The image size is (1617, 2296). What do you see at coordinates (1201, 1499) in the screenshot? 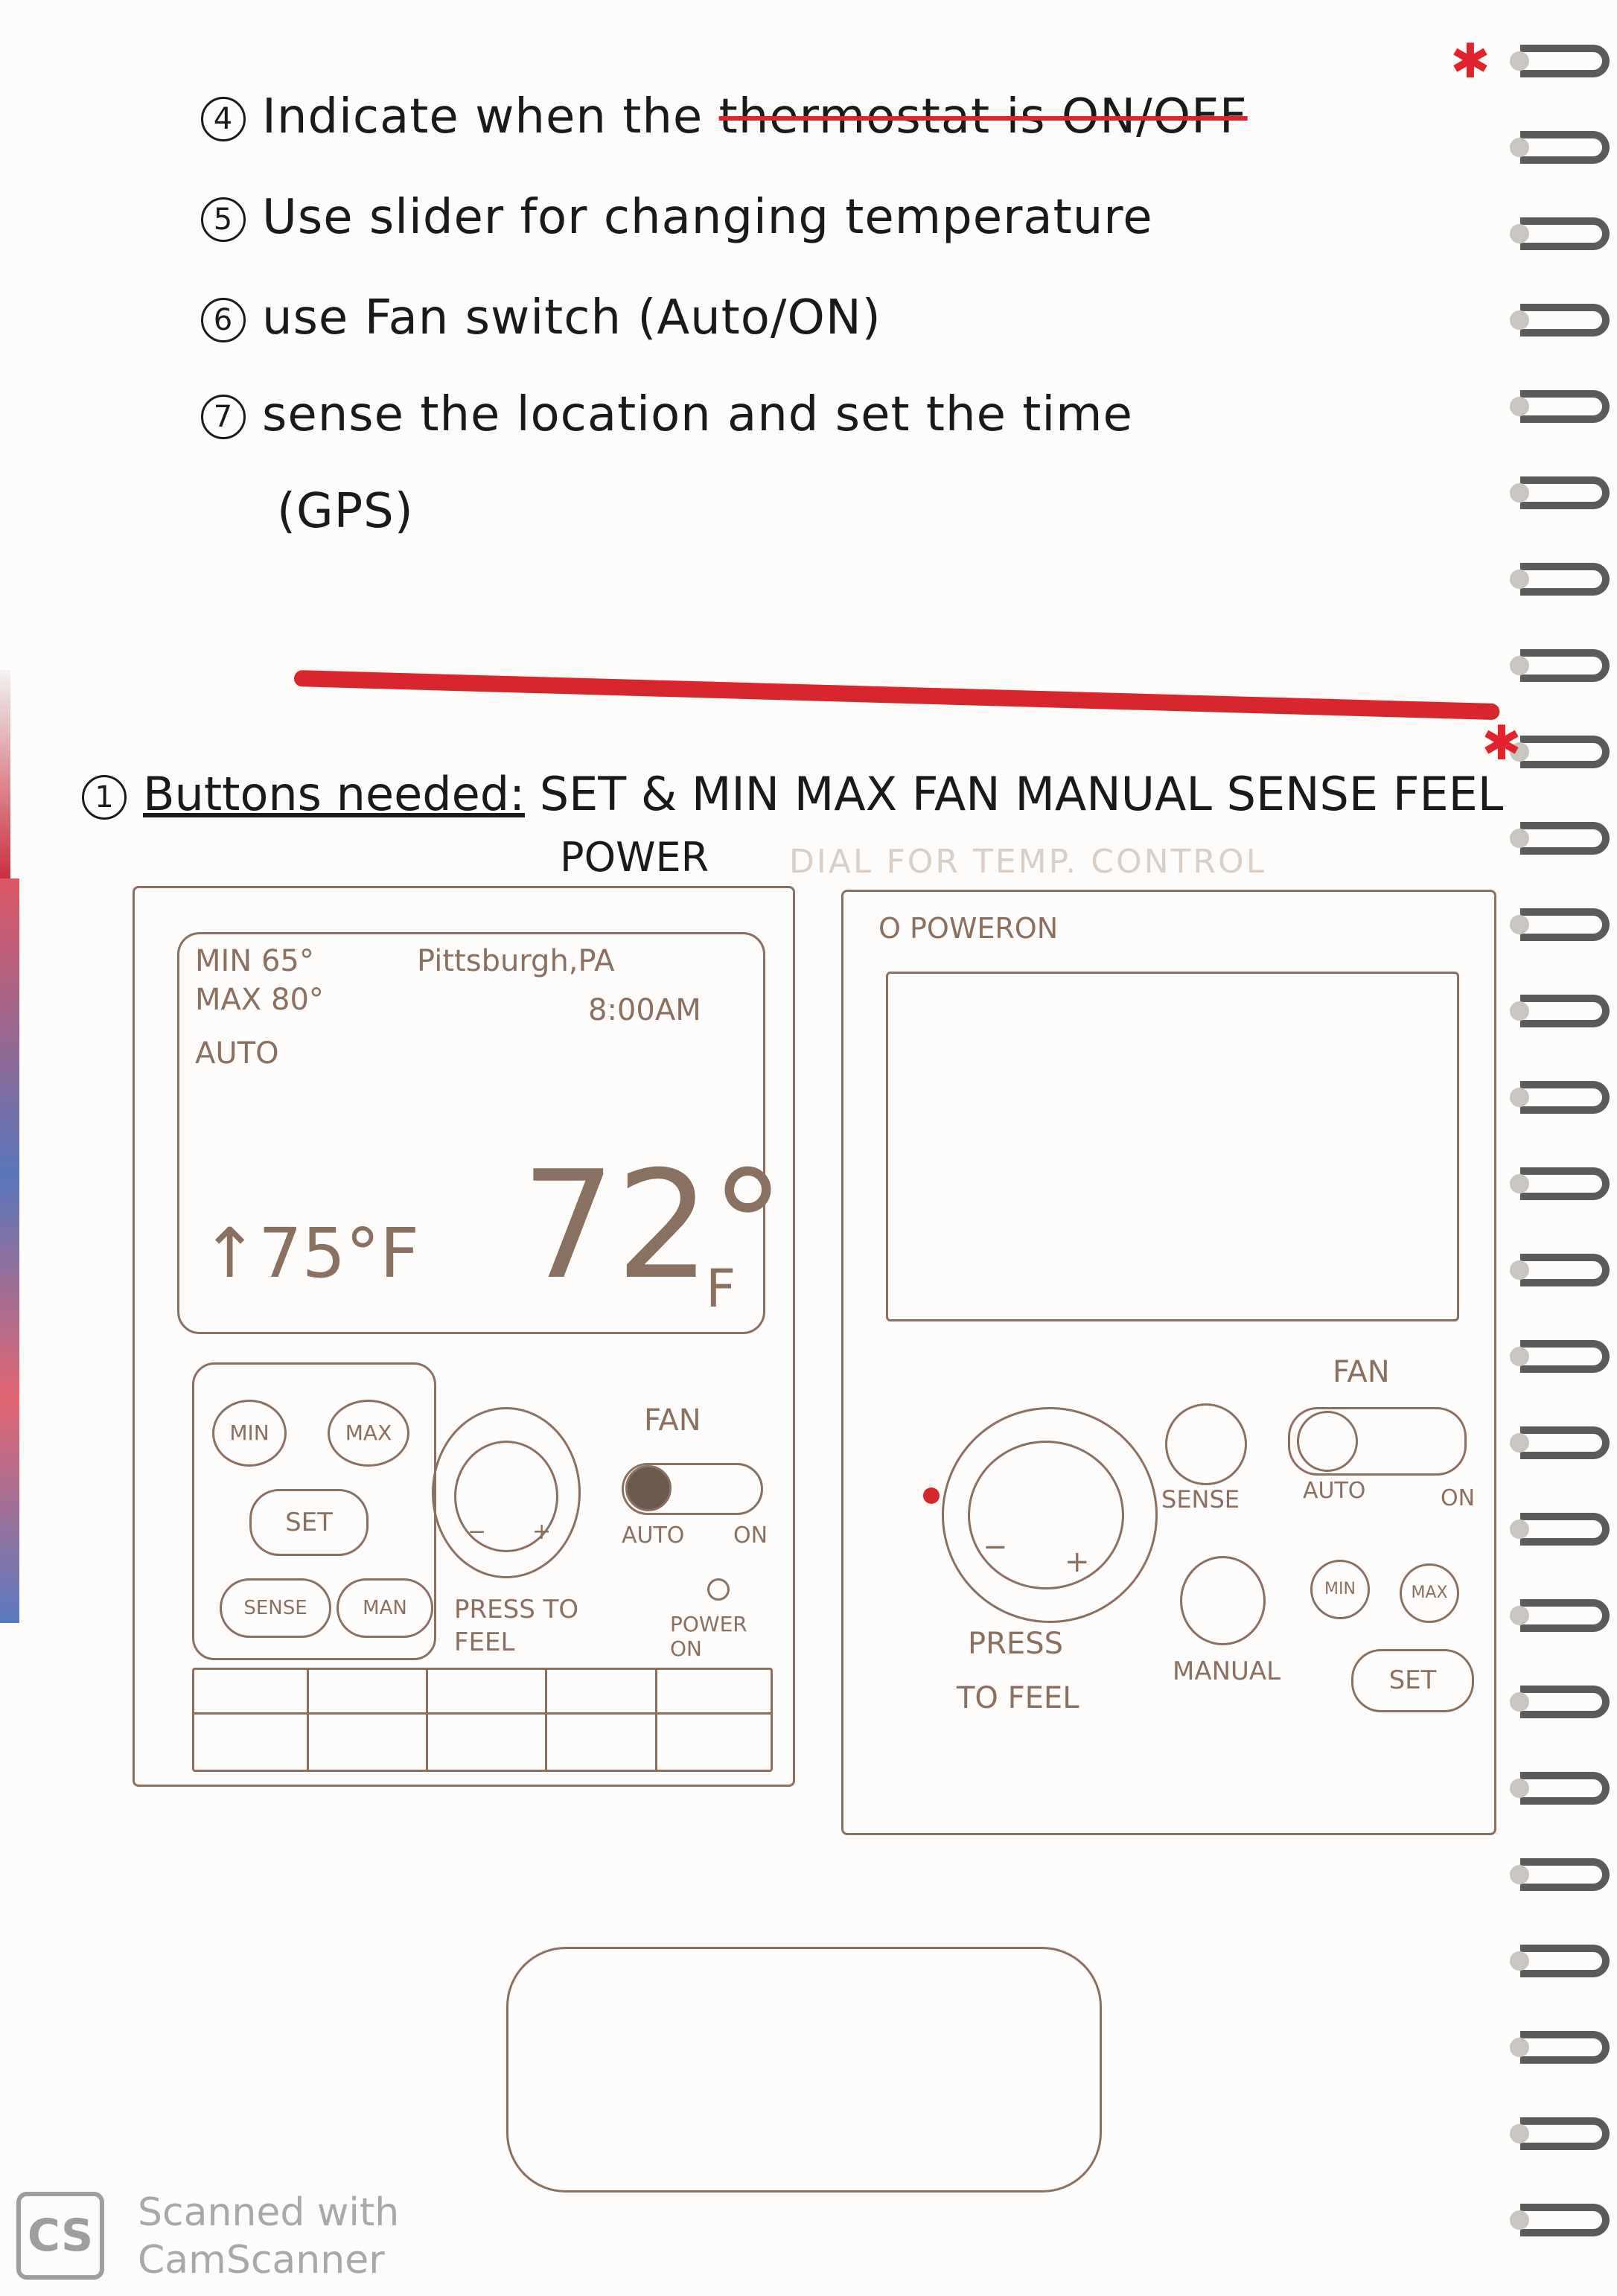
I see `right-sense-label: SENSE` at bounding box center [1201, 1499].